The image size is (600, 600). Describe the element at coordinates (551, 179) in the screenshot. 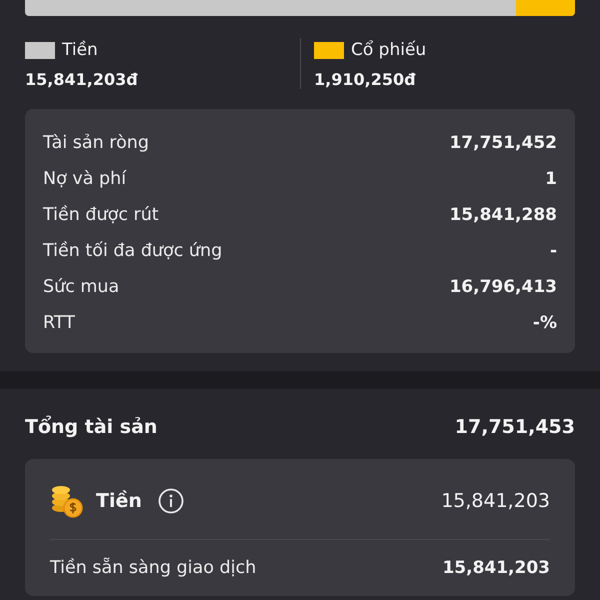

I see `row-value: 1` at that location.